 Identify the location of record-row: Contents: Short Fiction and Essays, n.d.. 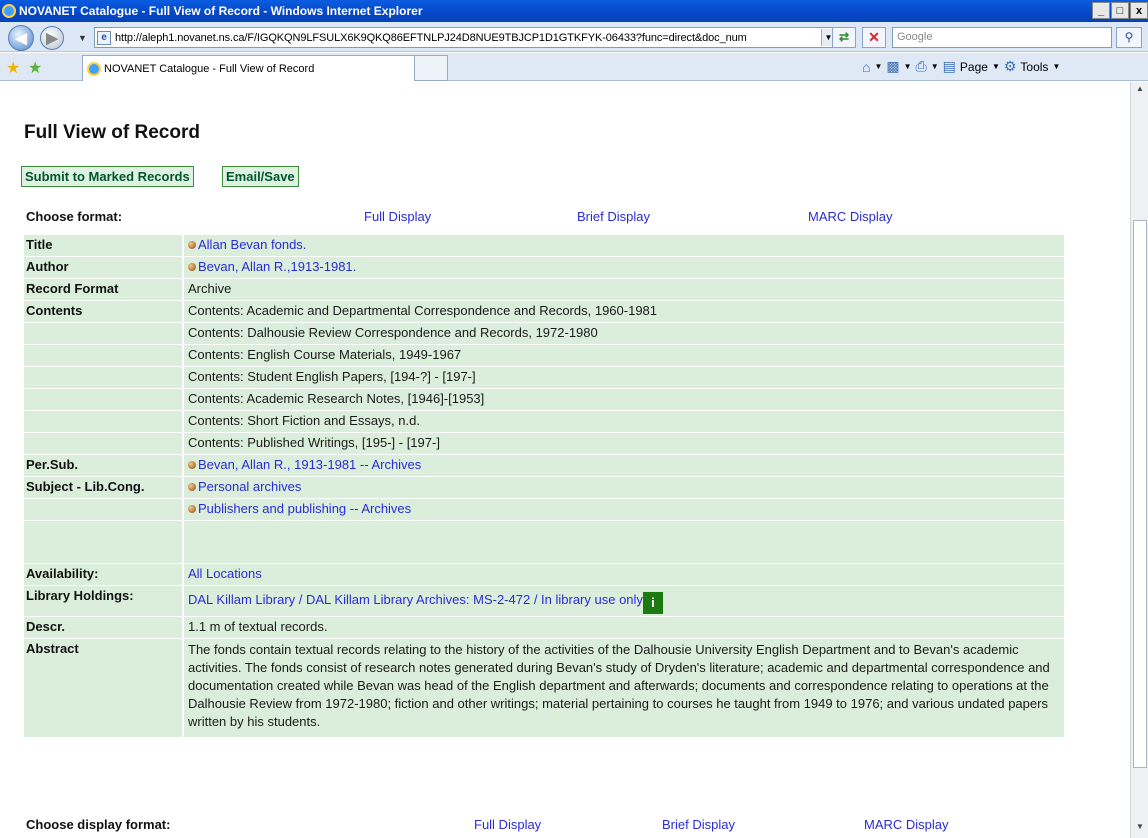
(545, 421).